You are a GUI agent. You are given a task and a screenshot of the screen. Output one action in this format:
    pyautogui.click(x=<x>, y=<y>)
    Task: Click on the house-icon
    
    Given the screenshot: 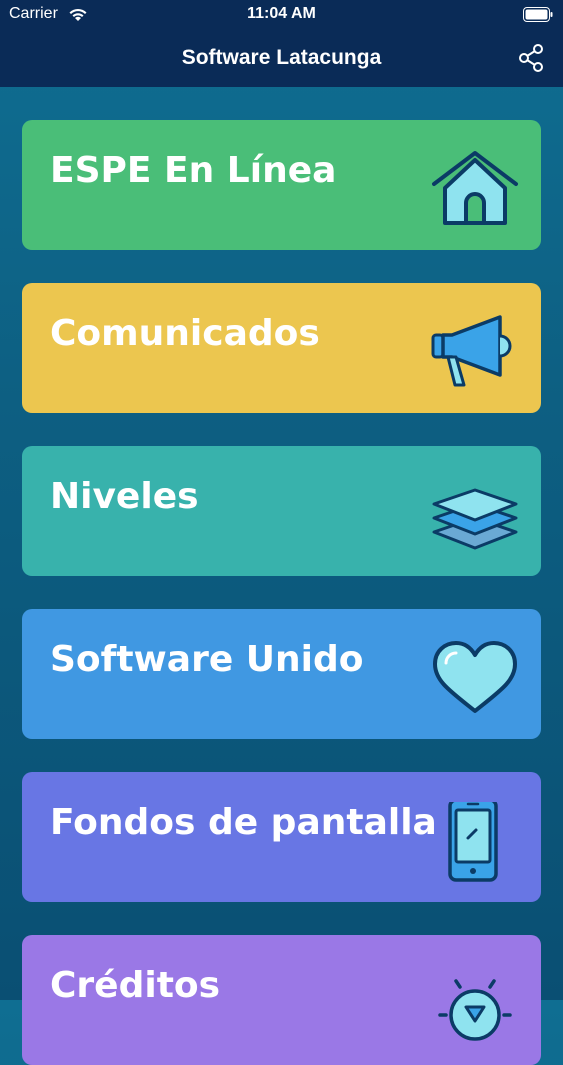 What is the action you would take?
    pyautogui.click(x=475, y=188)
    